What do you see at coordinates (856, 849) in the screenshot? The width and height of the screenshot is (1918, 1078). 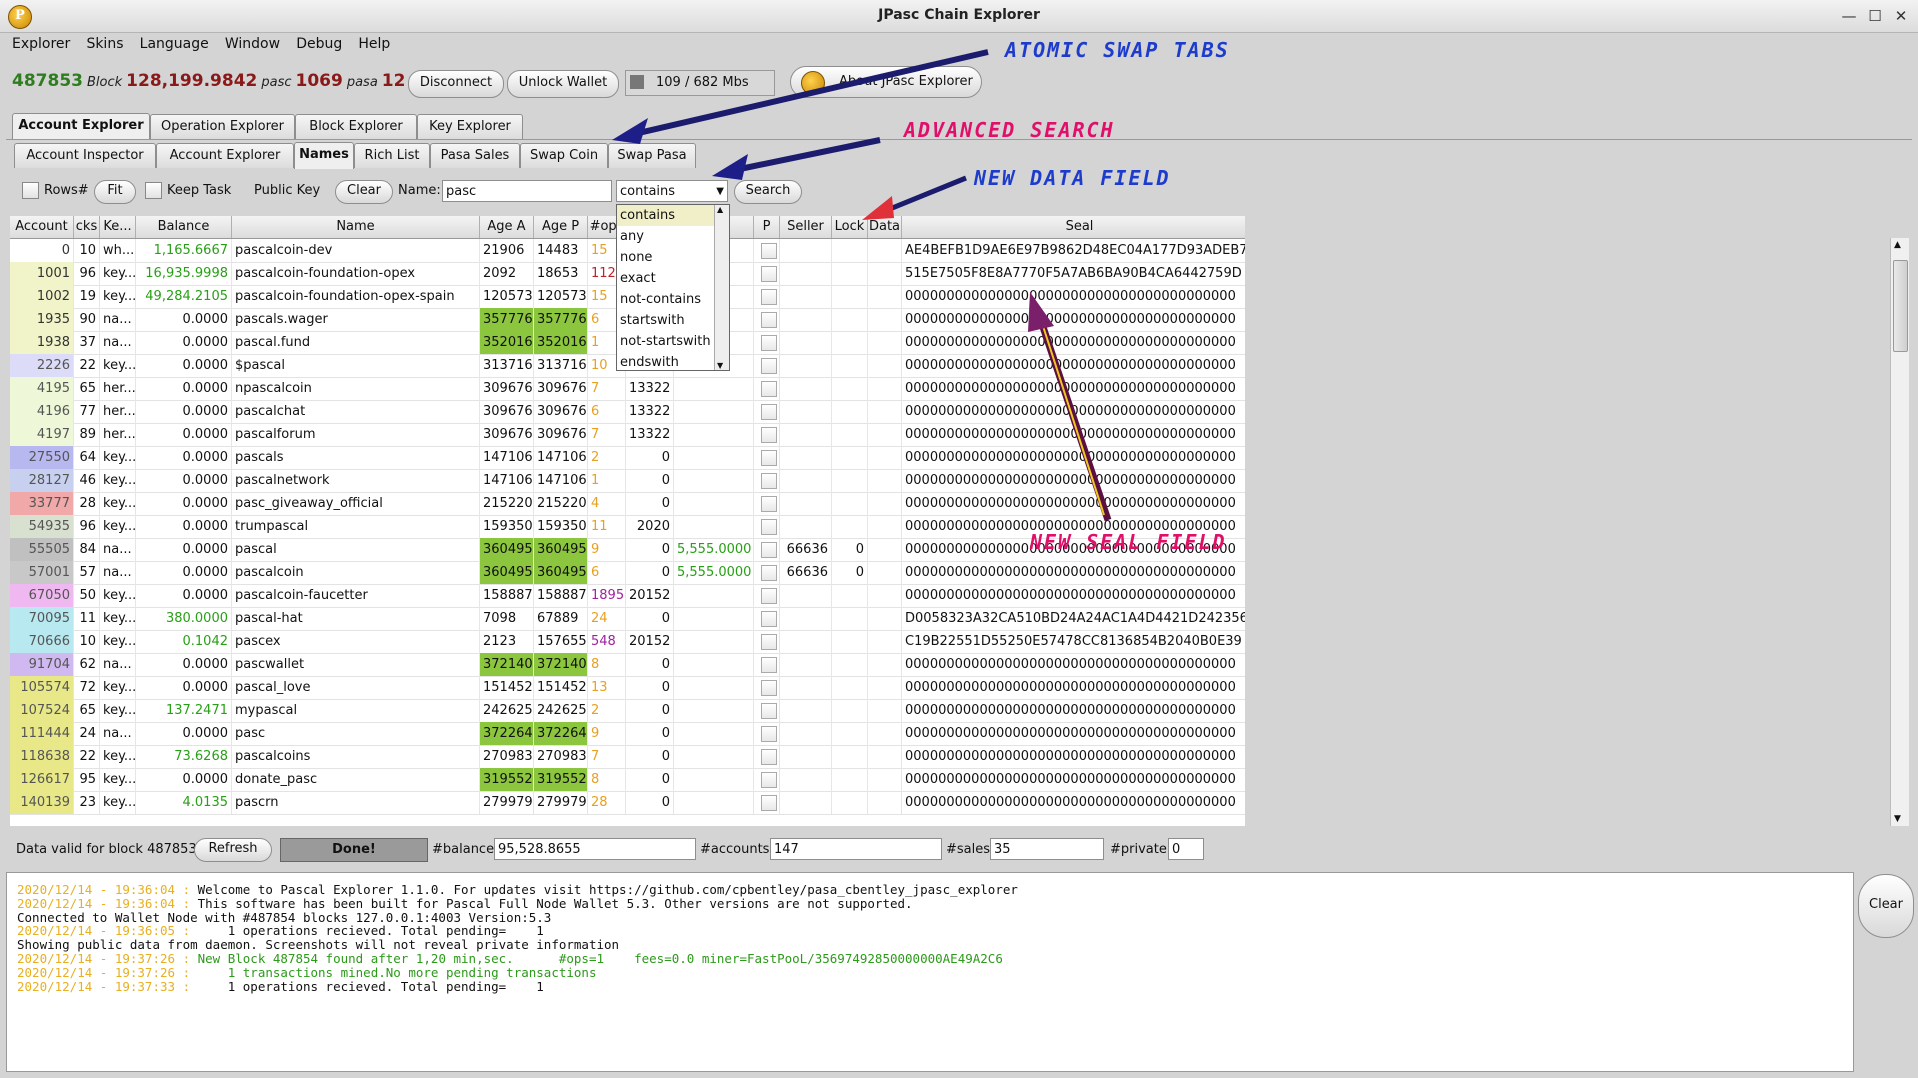 I see `accounts-field: 147` at bounding box center [856, 849].